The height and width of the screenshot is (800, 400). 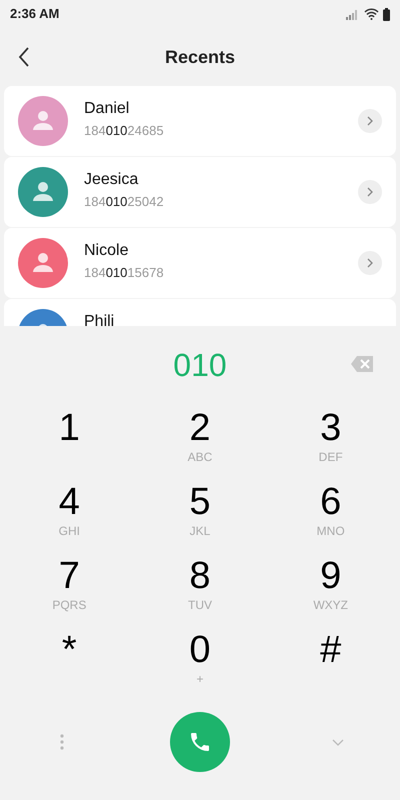 I want to click on chevron-down-icon, so click(x=338, y=742).